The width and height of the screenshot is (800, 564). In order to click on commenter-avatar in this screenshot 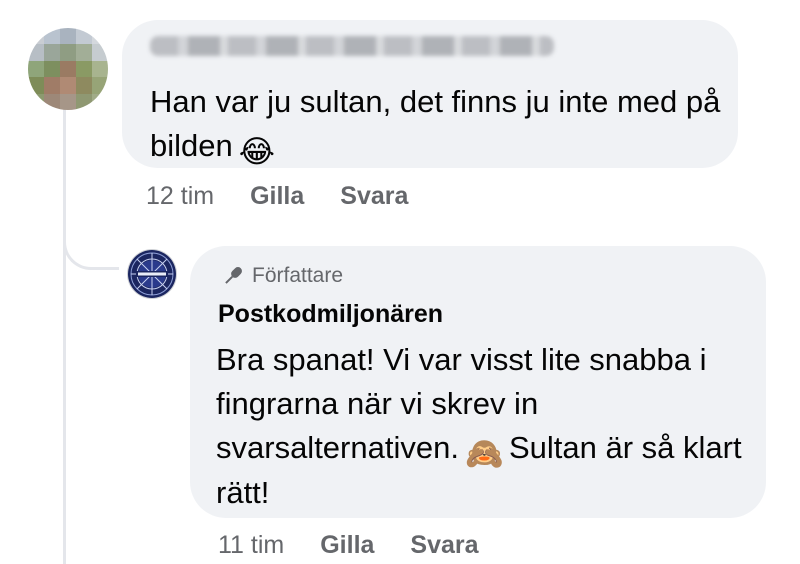, I will do `click(68, 69)`.